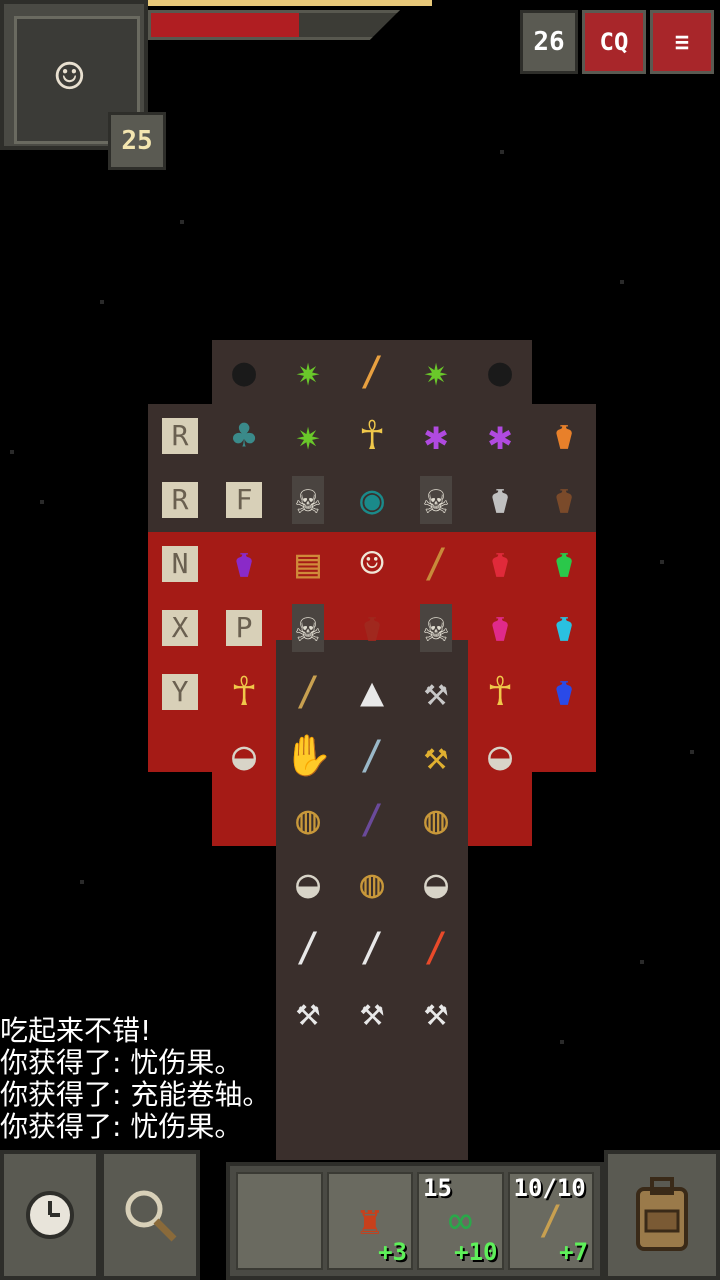 Image resolution: width=720 pixels, height=1280 pixels. I want to click on dart-icon: /, so click(308, 948).